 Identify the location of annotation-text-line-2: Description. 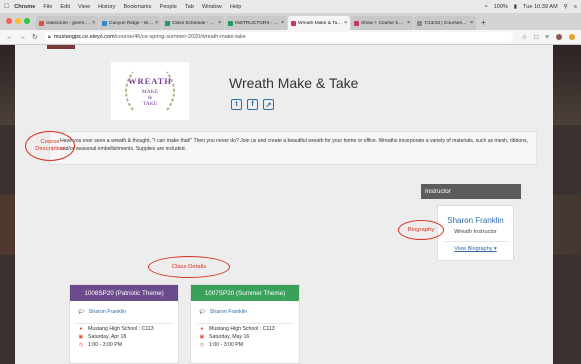
(50, 149).